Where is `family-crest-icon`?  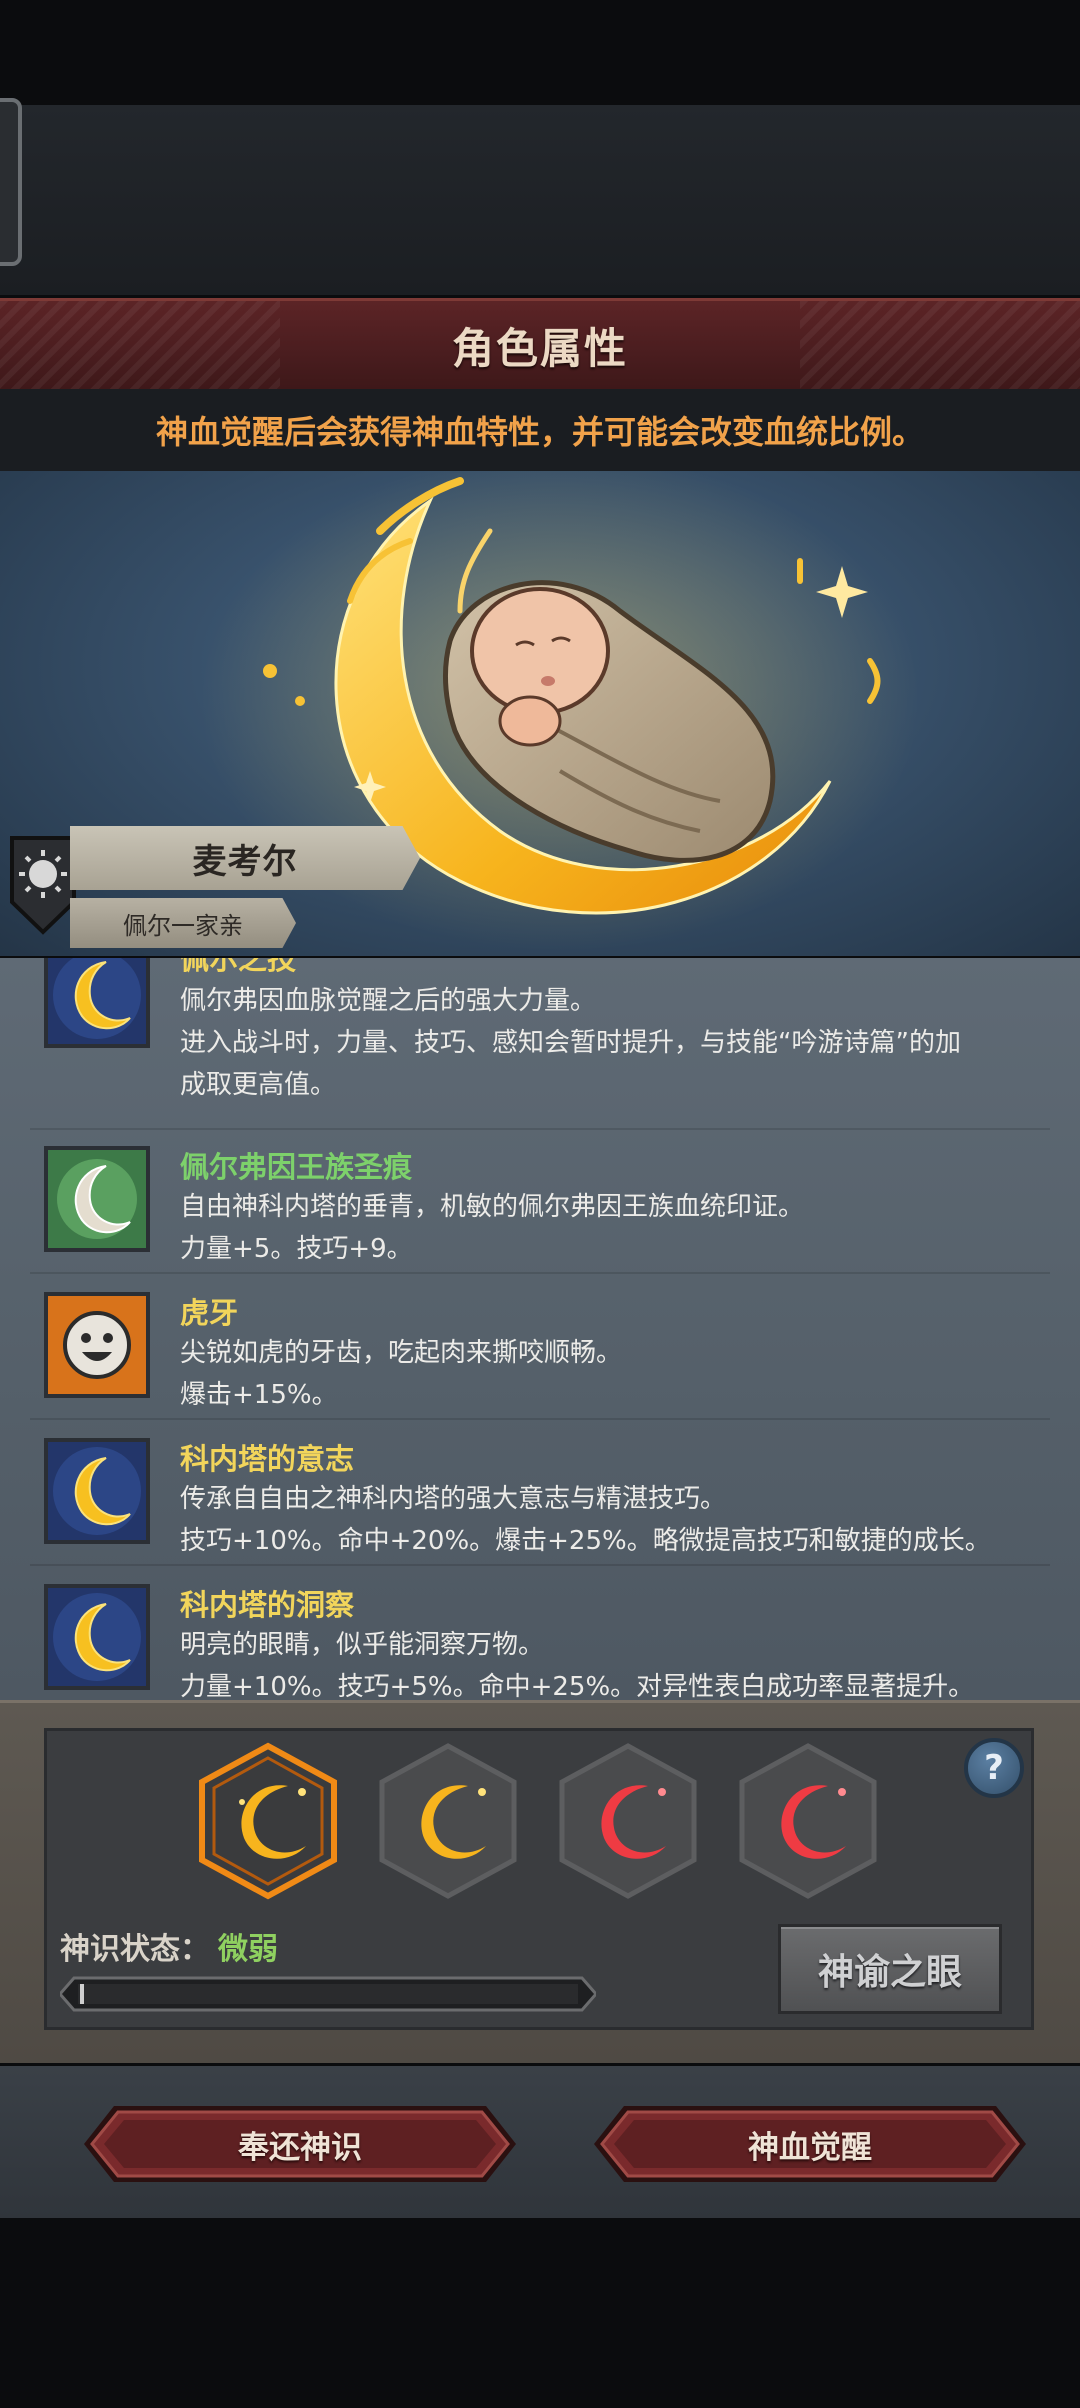 family-crest-icon is located at coordinates (43, 885).